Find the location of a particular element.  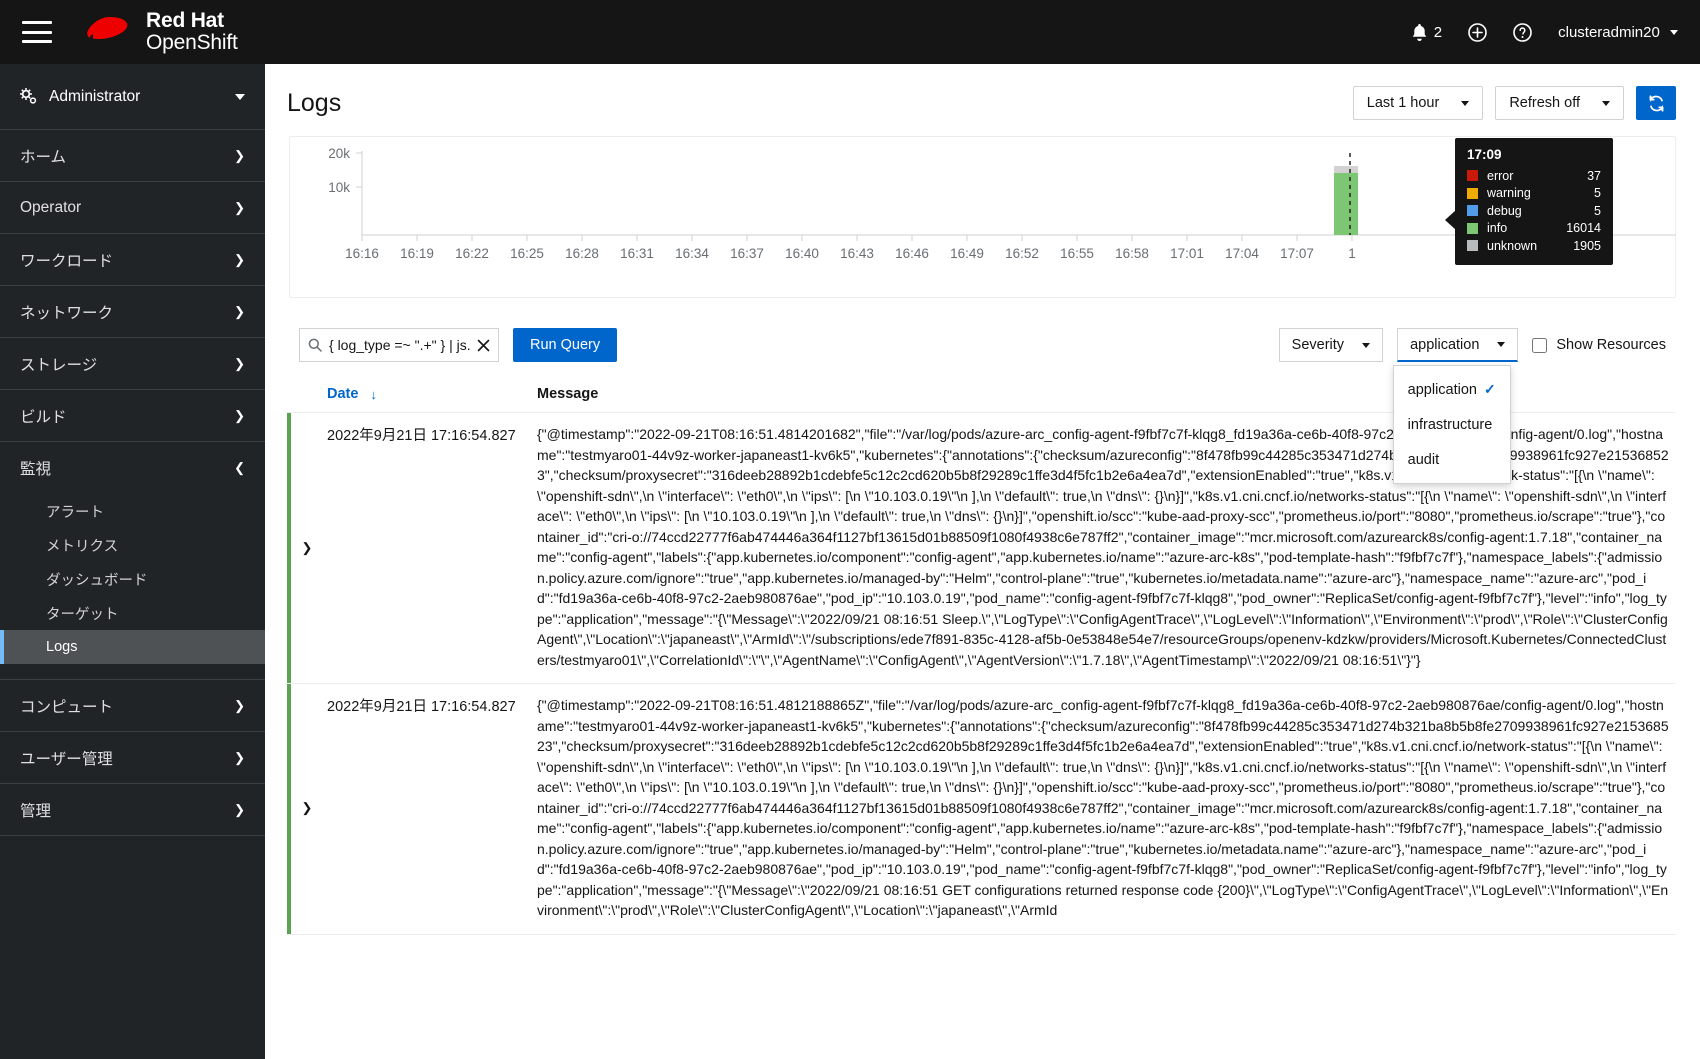

sidebar-item-label: メトリクス is located at coordinates (82, 546).